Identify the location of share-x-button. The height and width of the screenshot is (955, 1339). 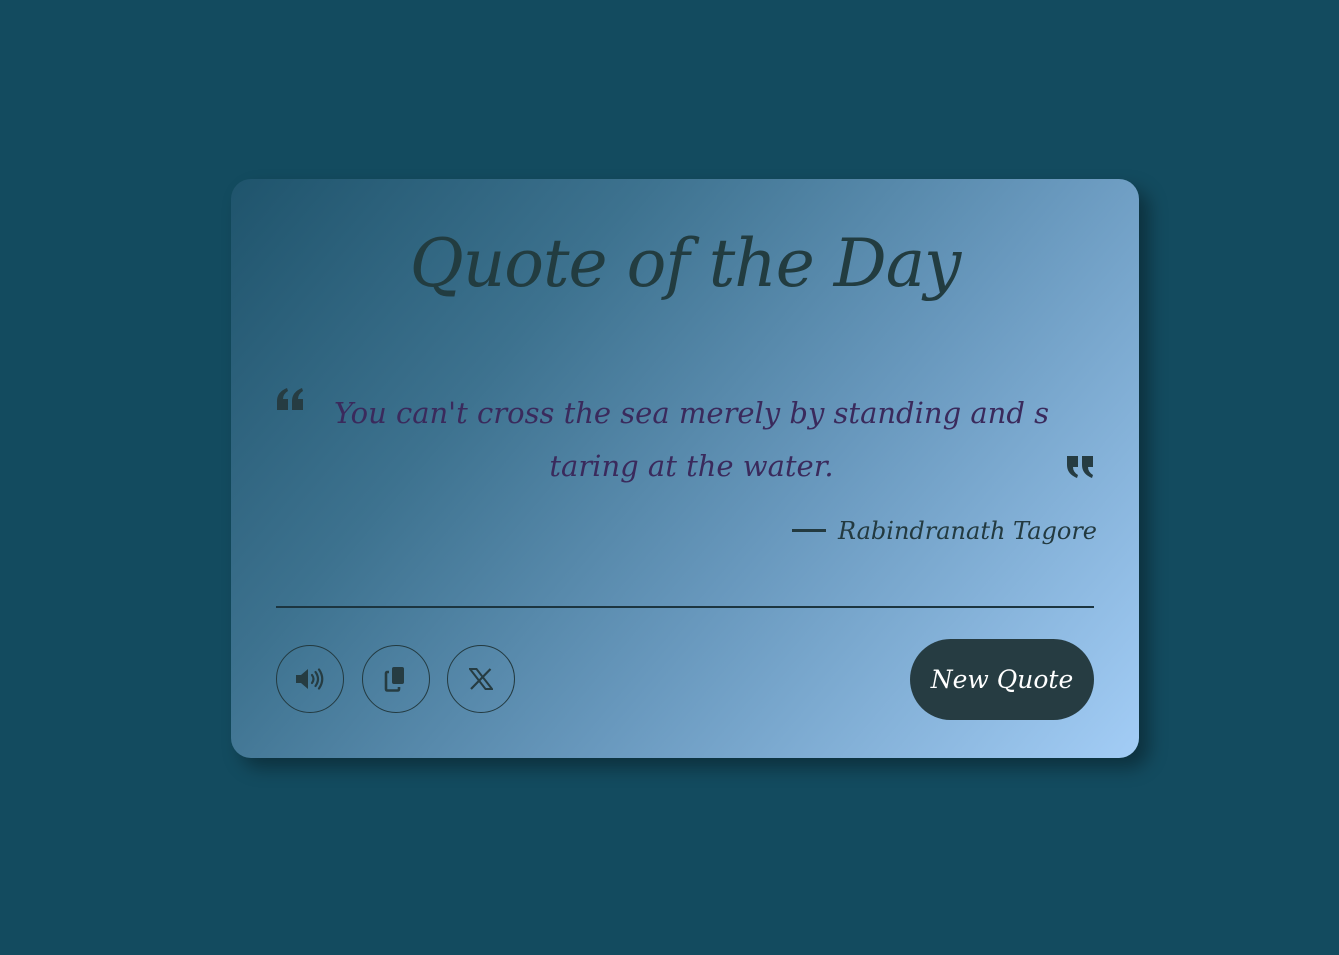
(481, 679).